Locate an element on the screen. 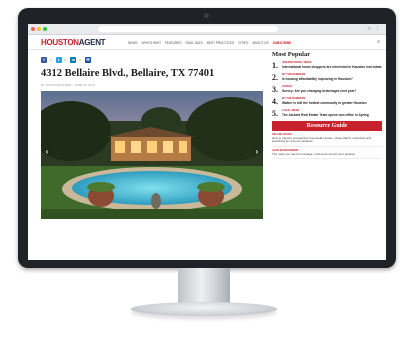  resource-guide-title: Resource Guide is located at coordinates (327, 126).